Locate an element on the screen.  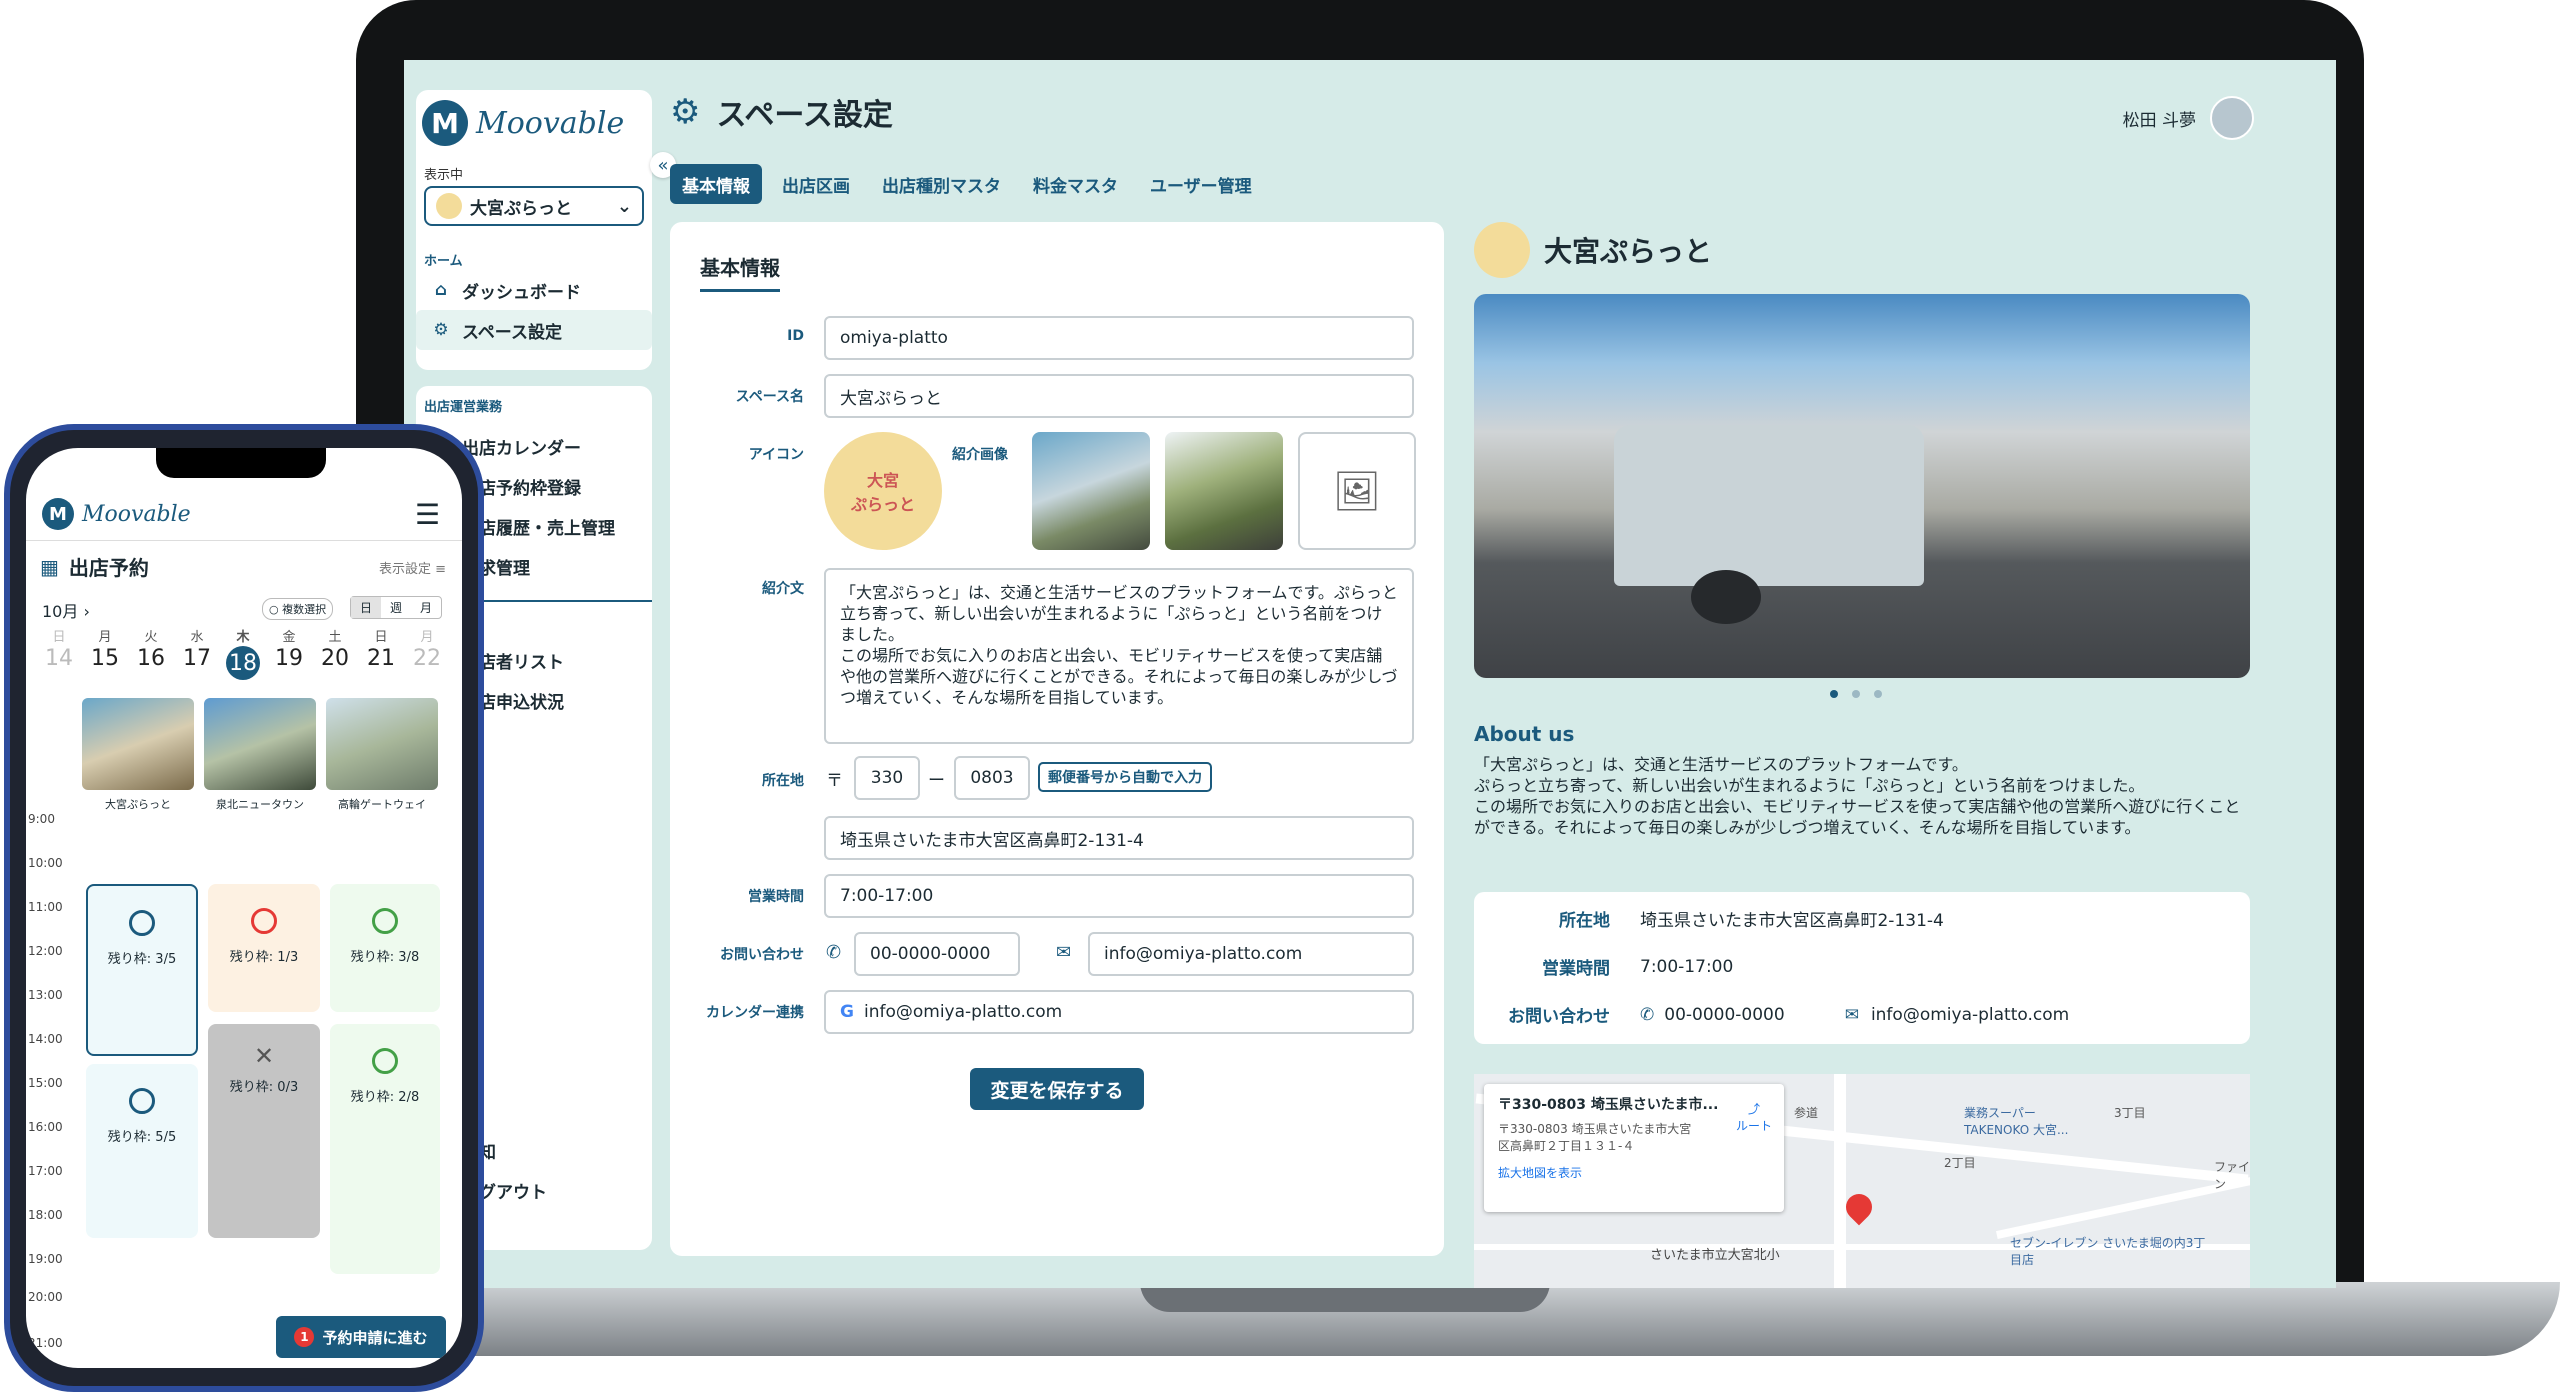
hours-field: 7:00-17:00 is located at coordinates (1119, 896).